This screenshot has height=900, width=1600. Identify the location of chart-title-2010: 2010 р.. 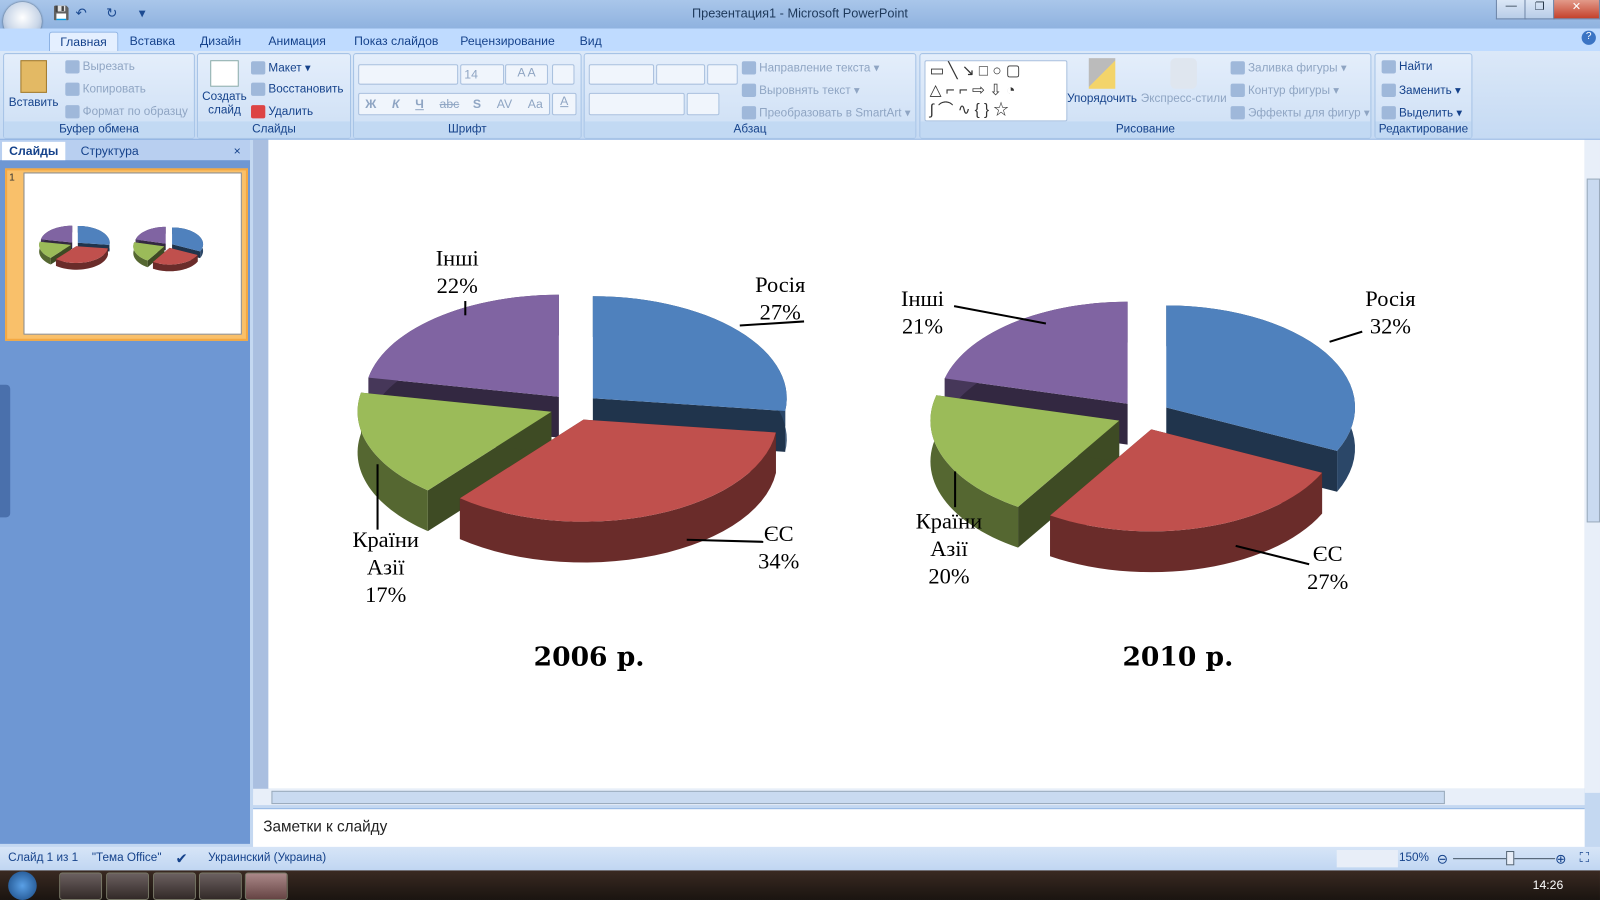
(1178, 657).